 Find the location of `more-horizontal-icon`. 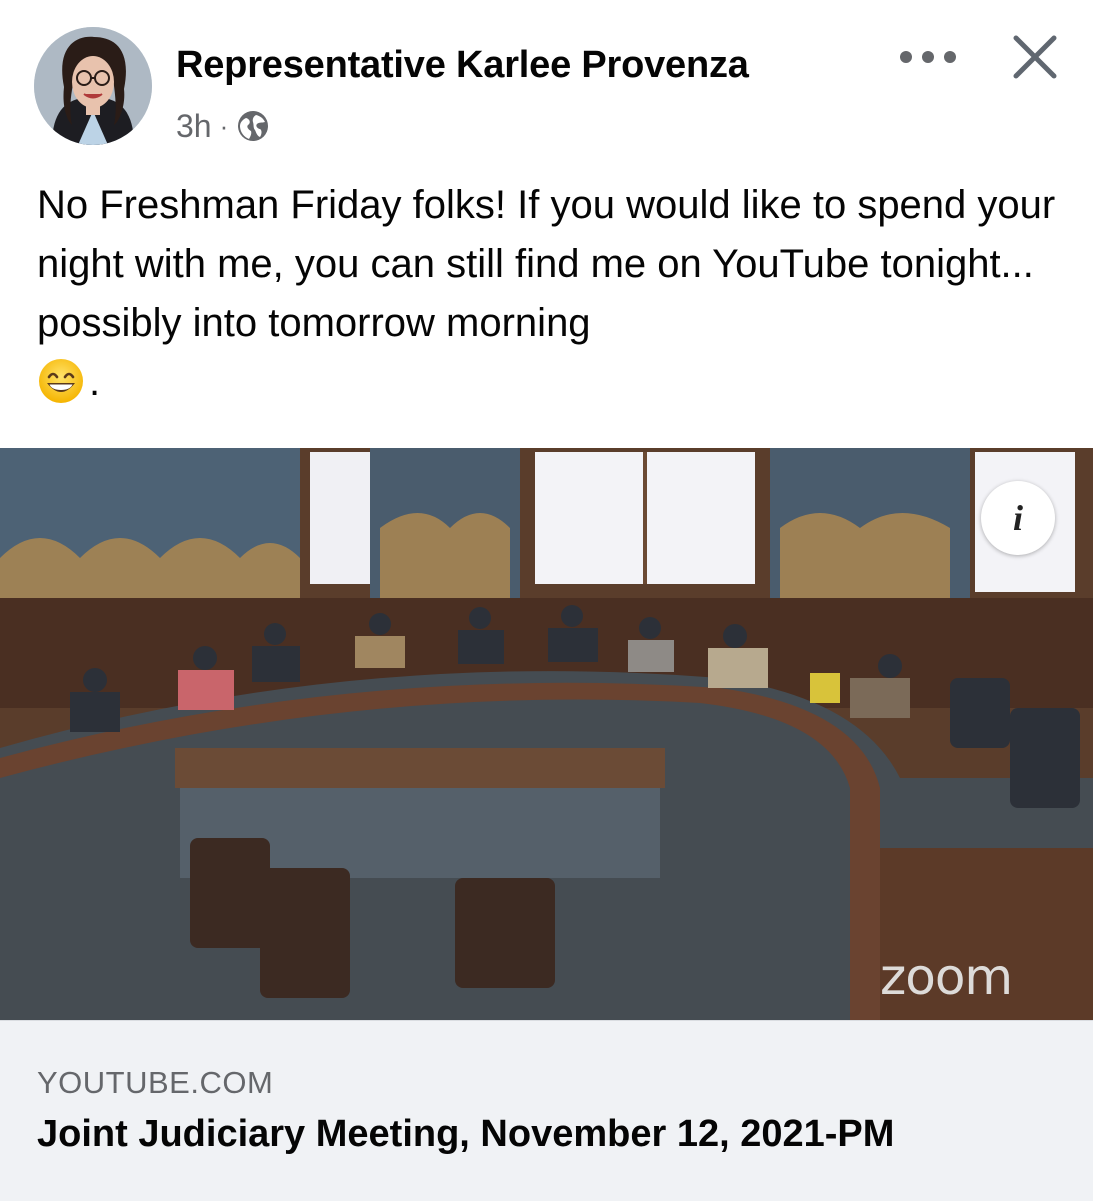

more-horizontal-icon is located at coordinates (928, 57).